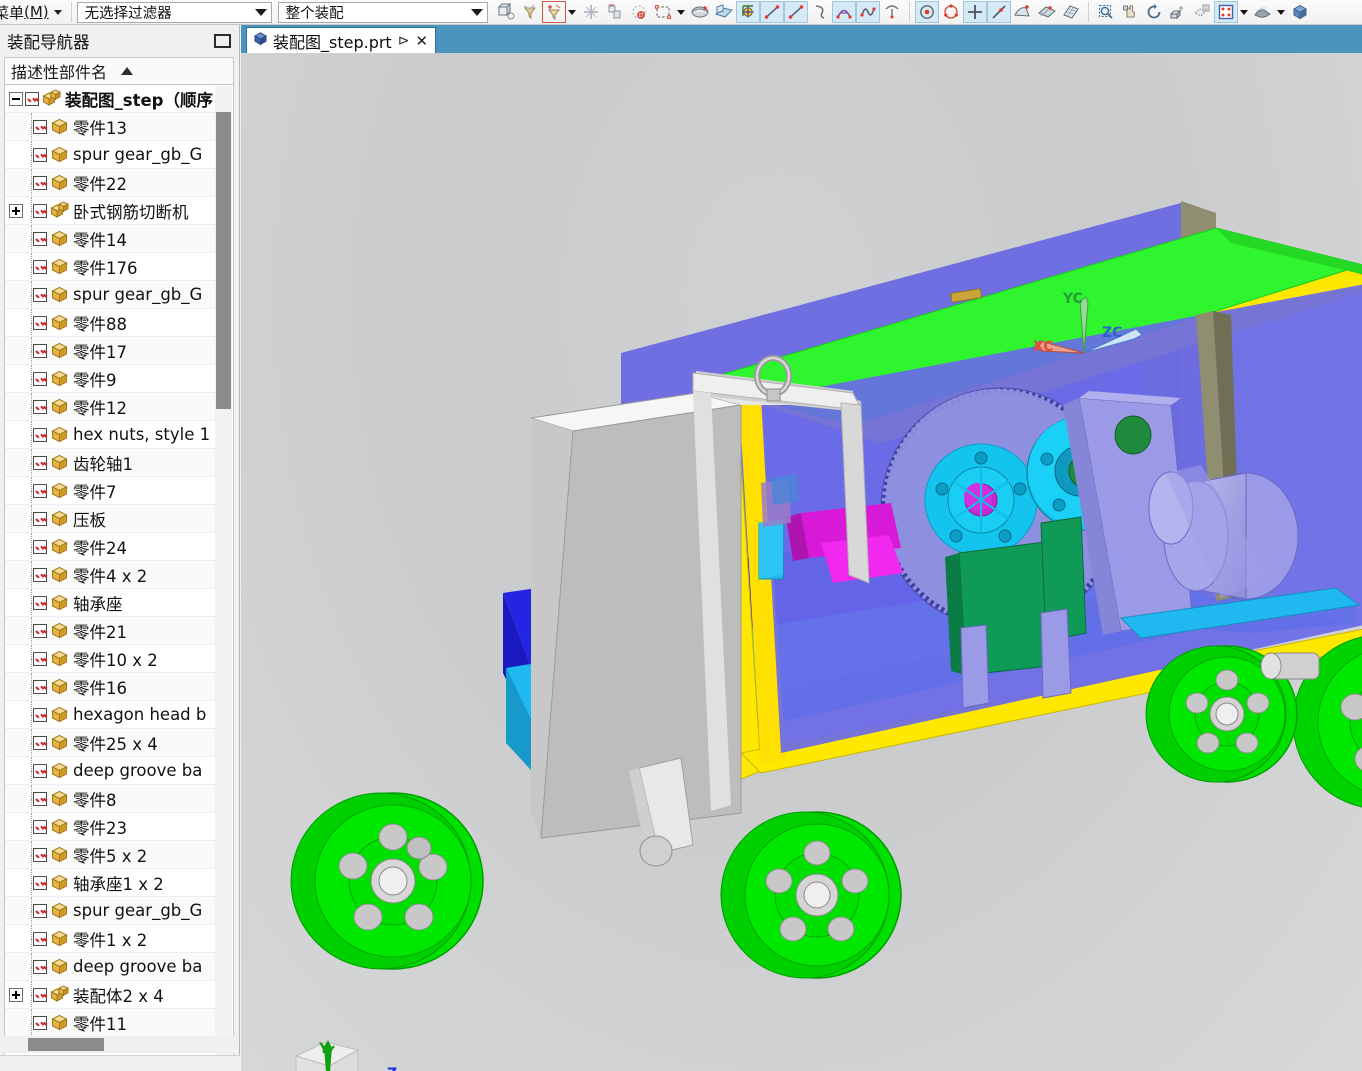 This screenshot has width=1362, height=1071. Describe the element at coordinates (110, 799) in the screenshot. I see `tree-row: 零件8` at that location.